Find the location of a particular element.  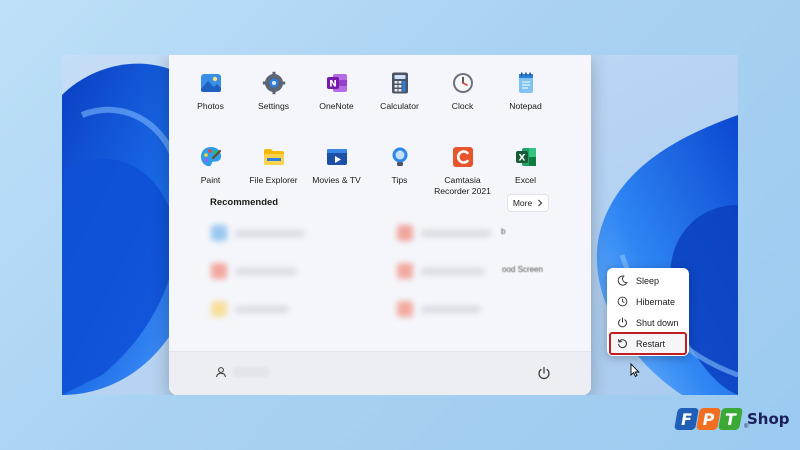

app-notepad: Notepad is located at coordinates (525, 98).